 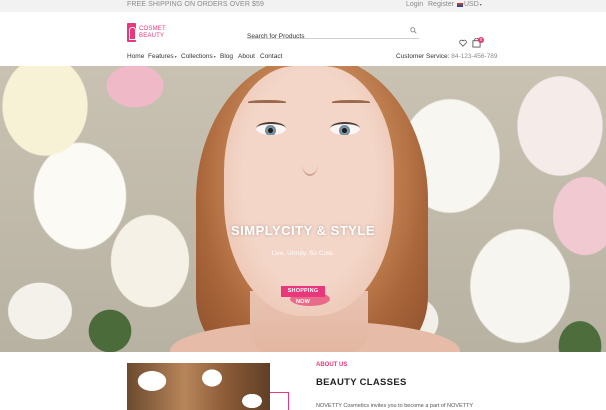 What do you see at coordinates (303, 253) in the screenshot?
I see `hero-subtitle: Live. Unruly. So Cute.` at bounding box center [303, 253].